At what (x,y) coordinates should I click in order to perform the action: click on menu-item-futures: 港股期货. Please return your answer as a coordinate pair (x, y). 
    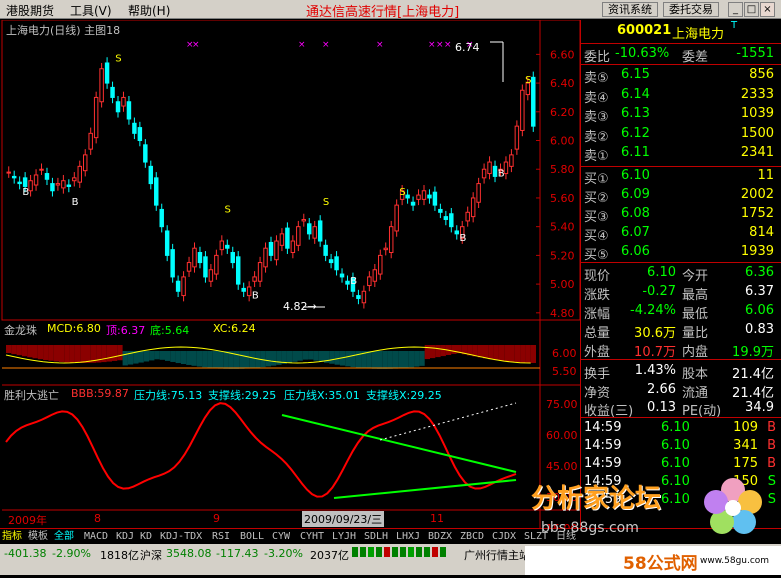
    Looking at the image, I should click on (30, 10).